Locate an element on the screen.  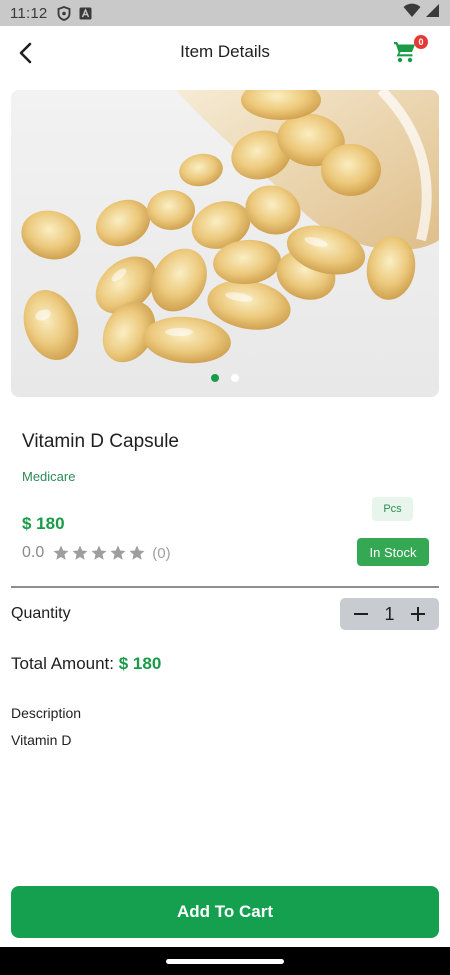
product-name: Vitamin D Capsule is located at coordinates (101, 441).